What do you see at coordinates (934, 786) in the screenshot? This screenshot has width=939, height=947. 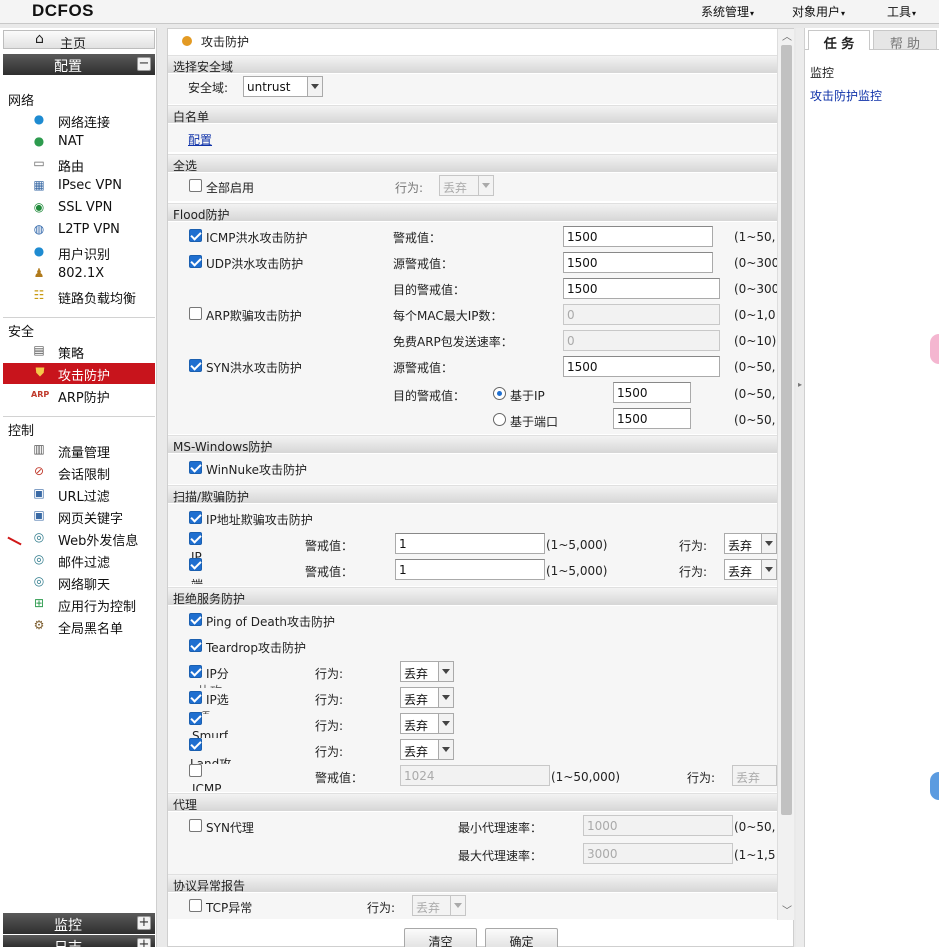 I see `floating-blue-handle` at bounding box center [934, 786].